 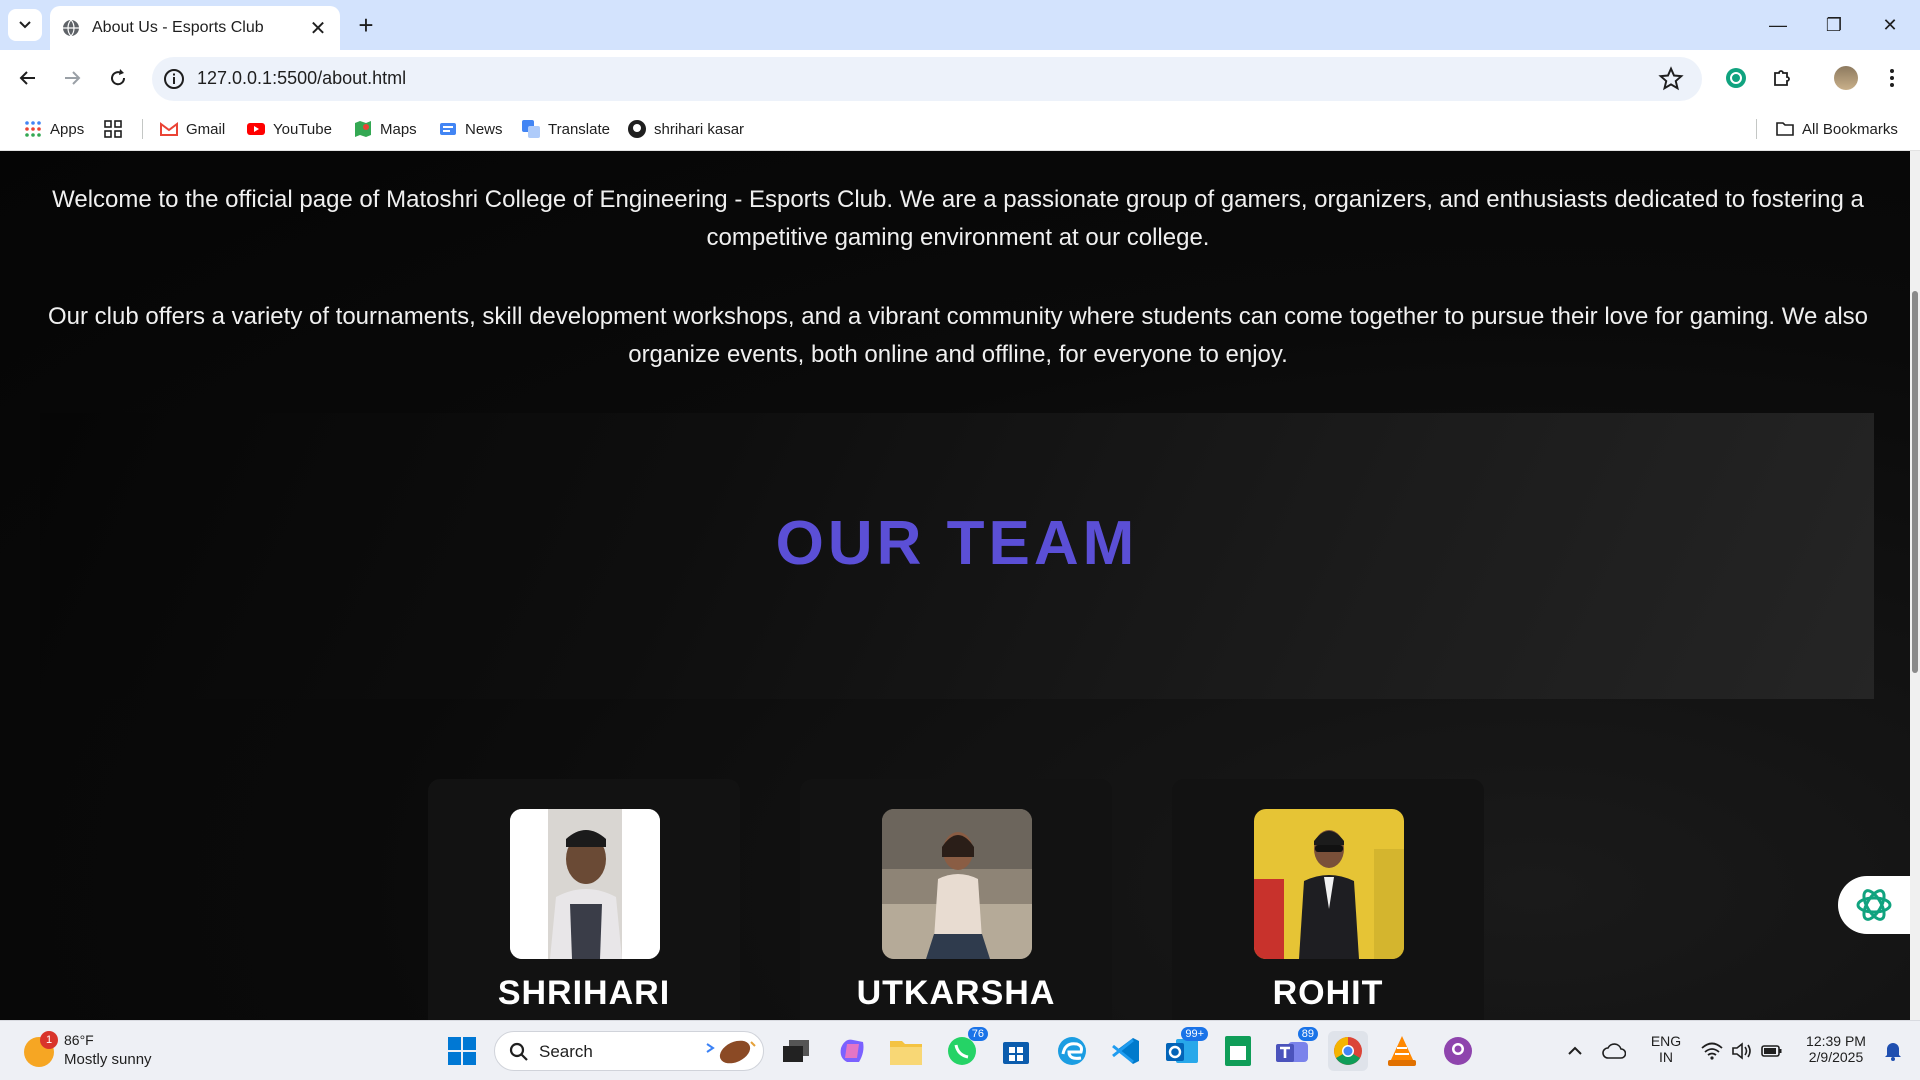 I want to click on github-desktop-button, so click(x=1458, y=1051).